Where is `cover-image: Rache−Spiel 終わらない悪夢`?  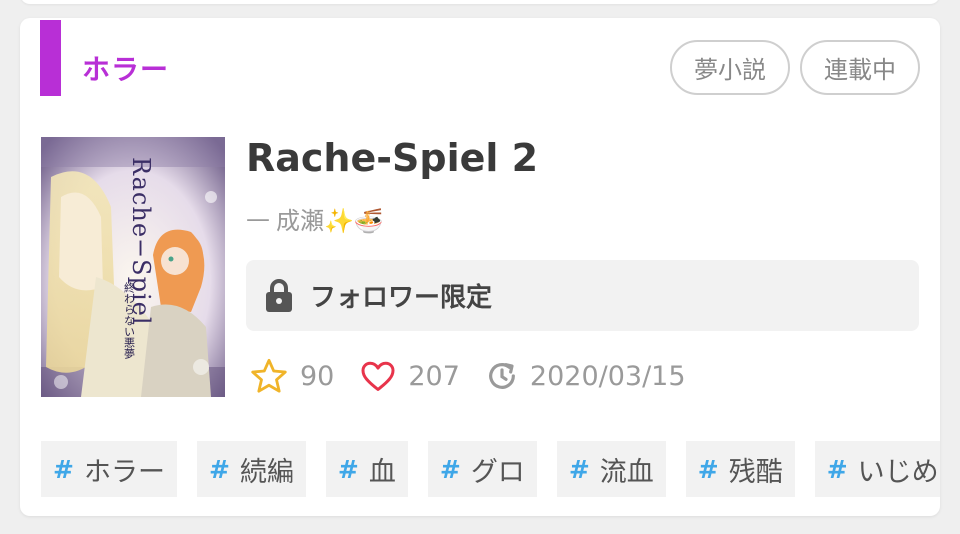
cover-image: Rache−Spiel 終わらない悪夢 is located at coordinates (133, 267).